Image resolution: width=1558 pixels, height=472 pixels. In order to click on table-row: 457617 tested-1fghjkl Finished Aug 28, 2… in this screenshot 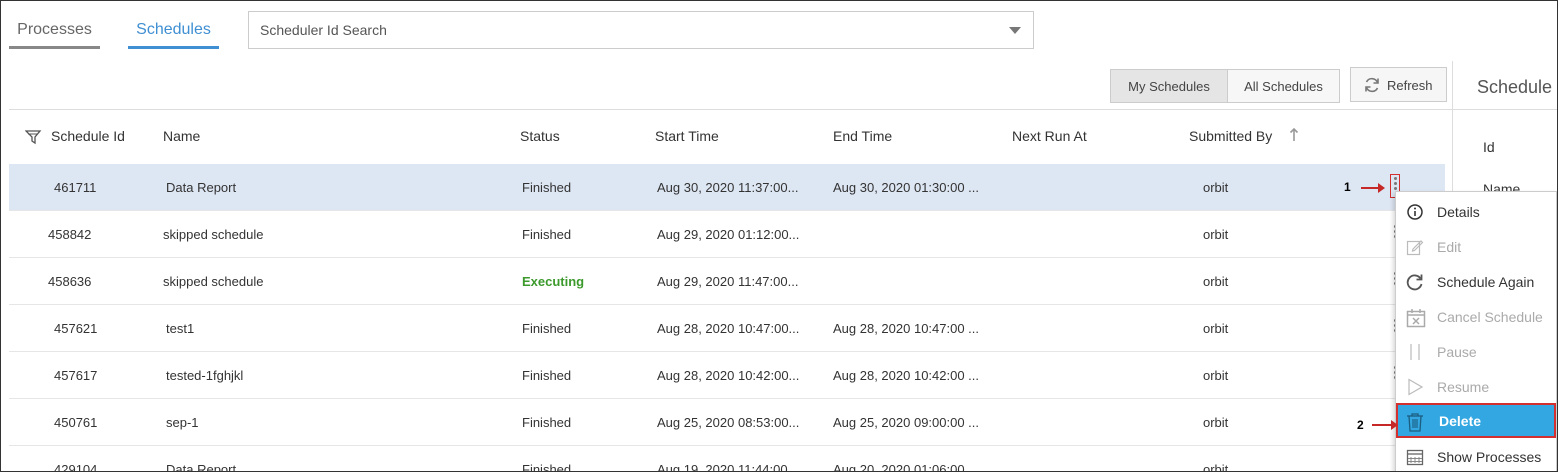, I will do `click(727, 375)`.